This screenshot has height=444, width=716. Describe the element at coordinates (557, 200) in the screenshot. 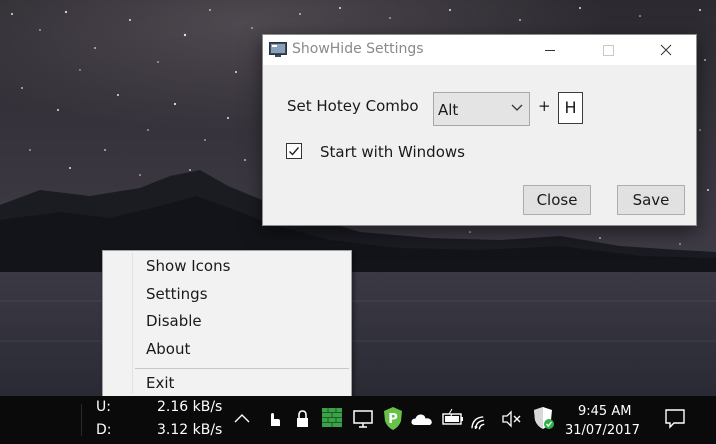

I see `close-button: Close` at that location.